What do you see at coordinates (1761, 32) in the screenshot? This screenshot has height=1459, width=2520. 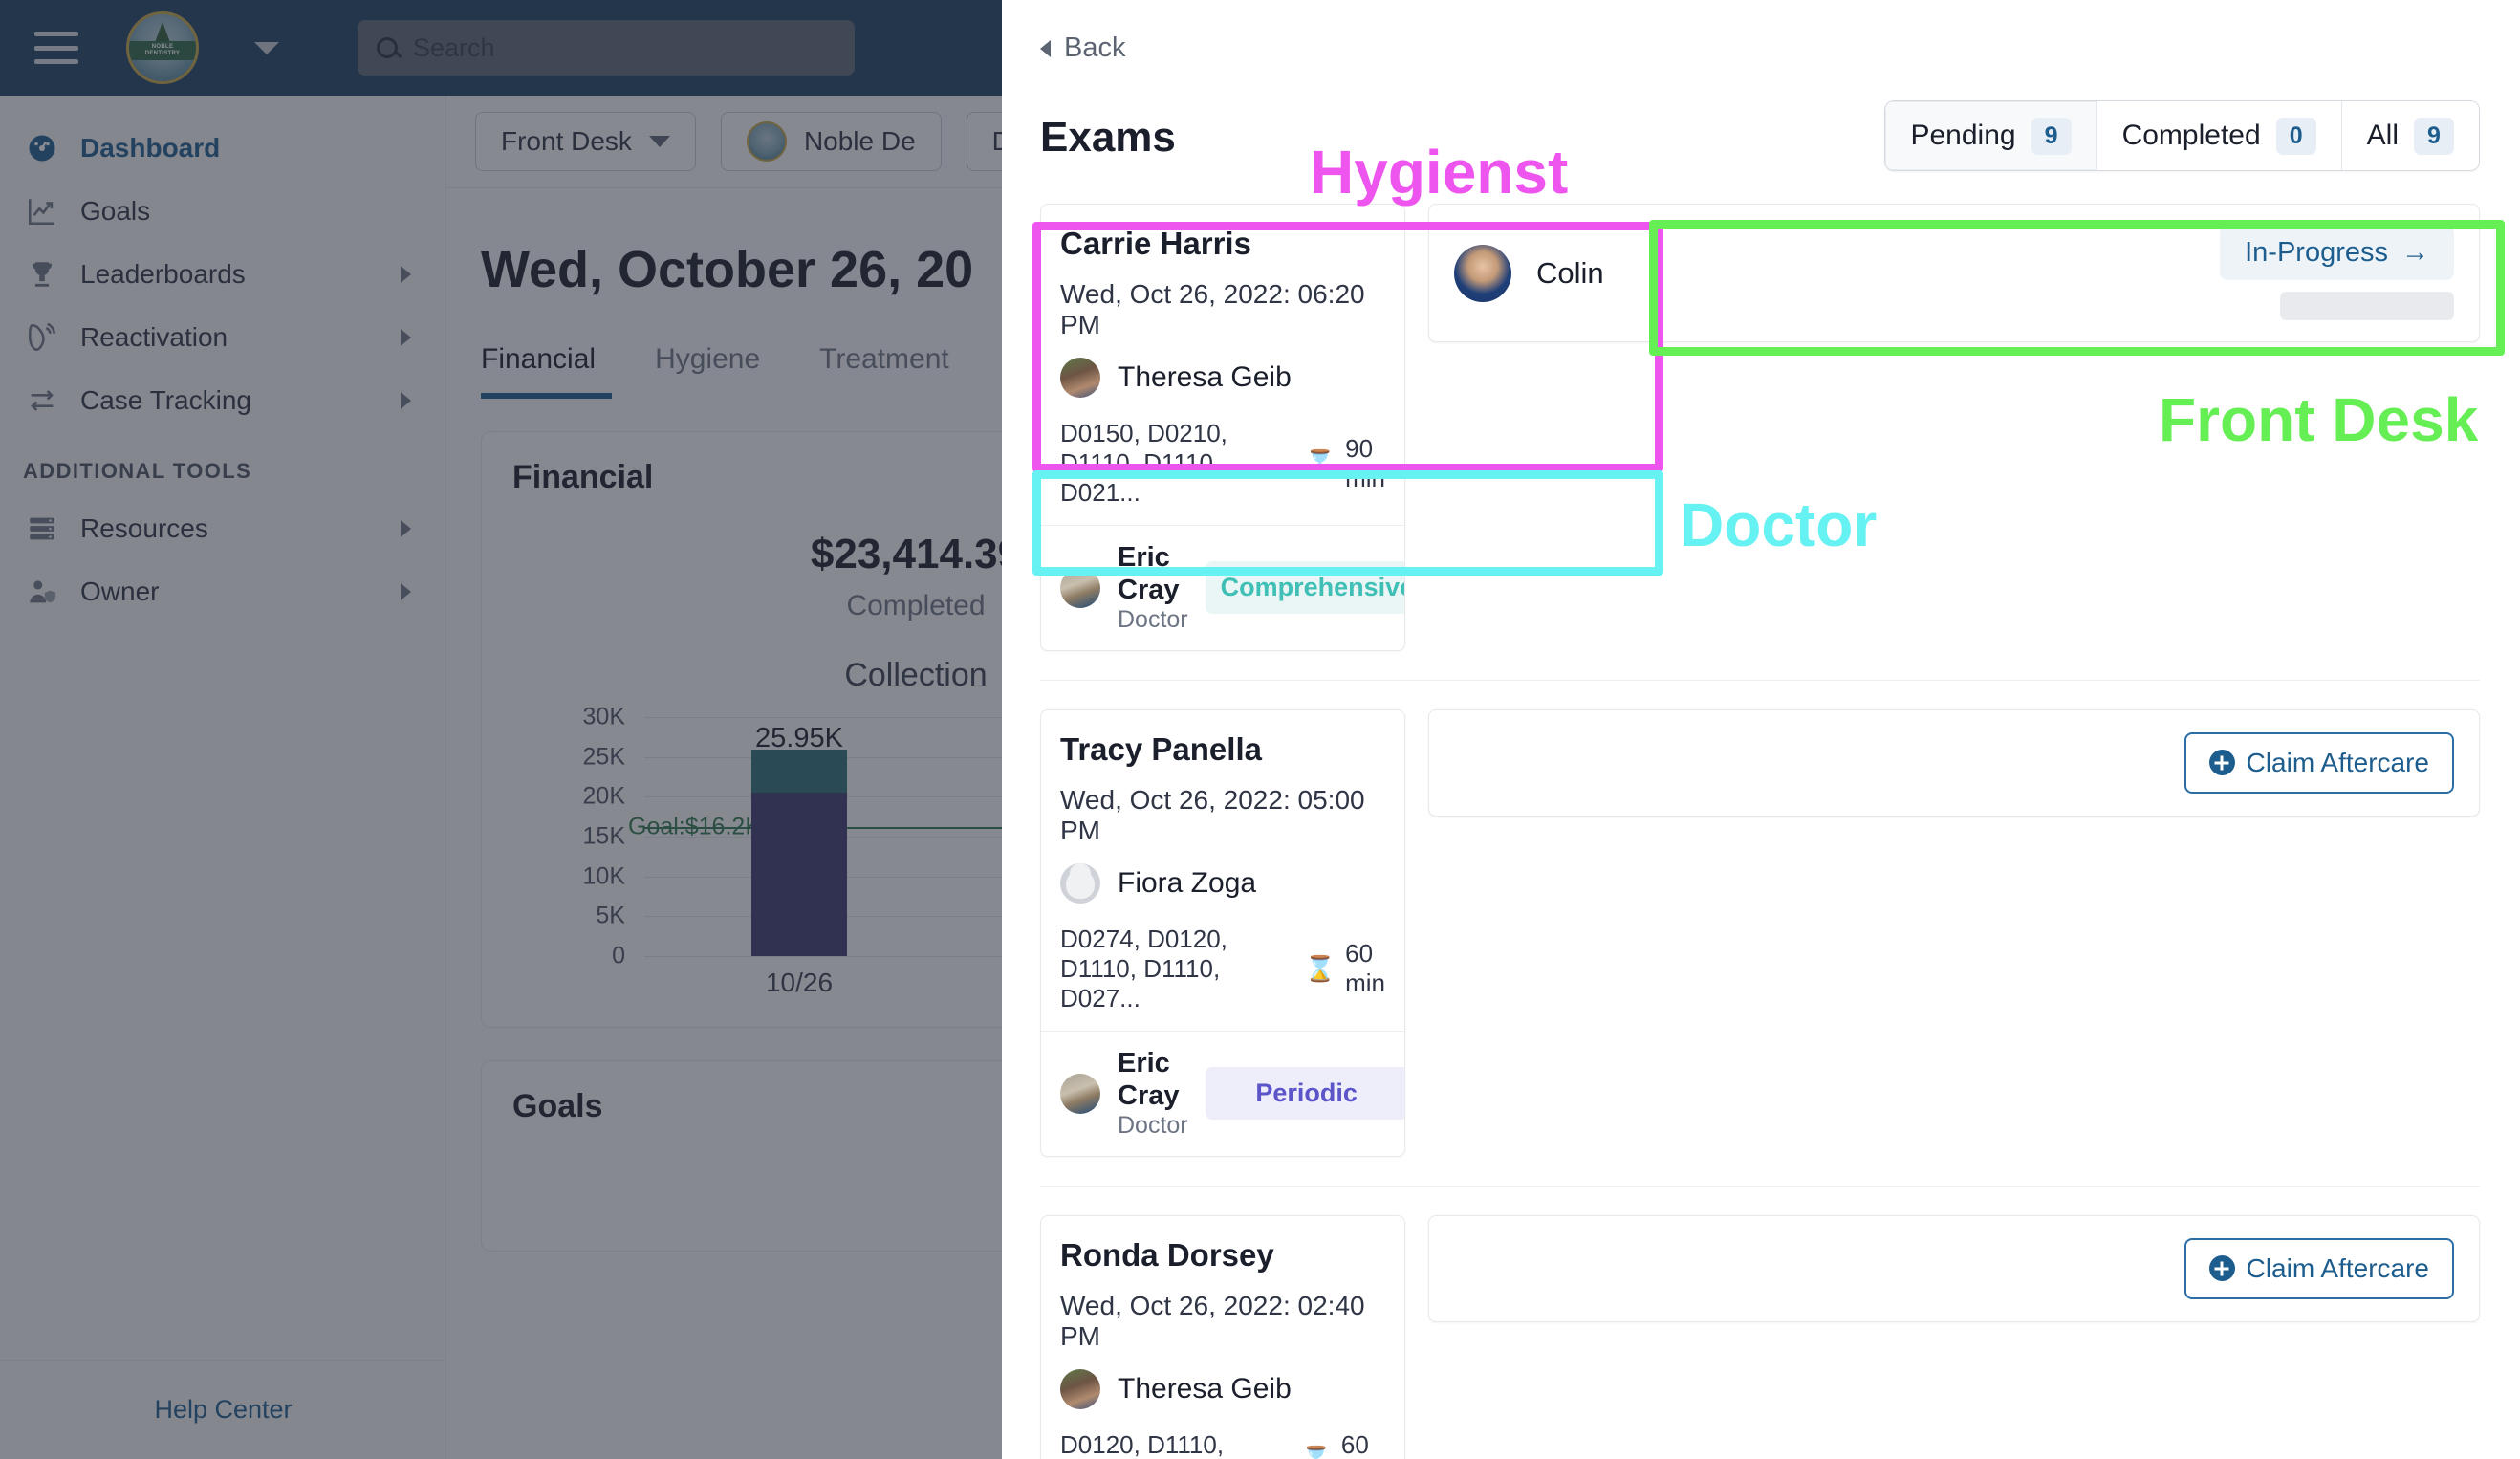 I see `back-button: Back` at bounding box center [1761, 32].